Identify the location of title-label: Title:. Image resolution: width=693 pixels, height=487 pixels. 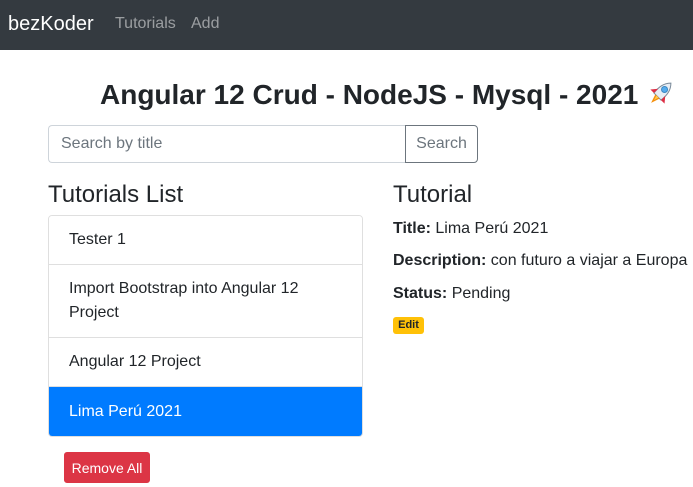
(412, 228).